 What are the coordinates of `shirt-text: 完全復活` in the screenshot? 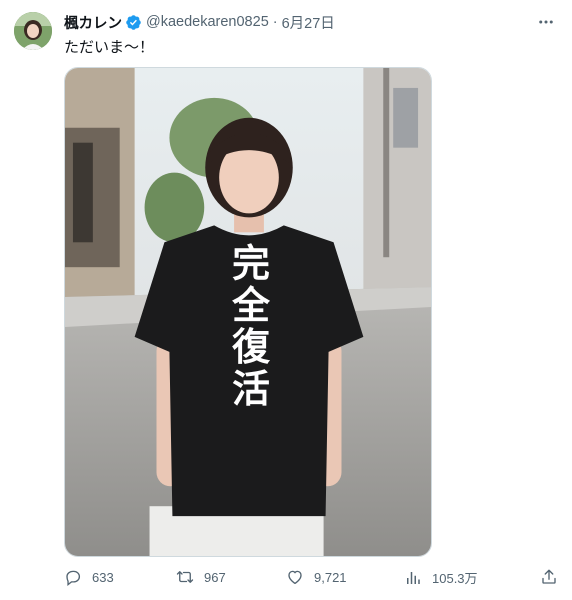 It's located at (248, 327).